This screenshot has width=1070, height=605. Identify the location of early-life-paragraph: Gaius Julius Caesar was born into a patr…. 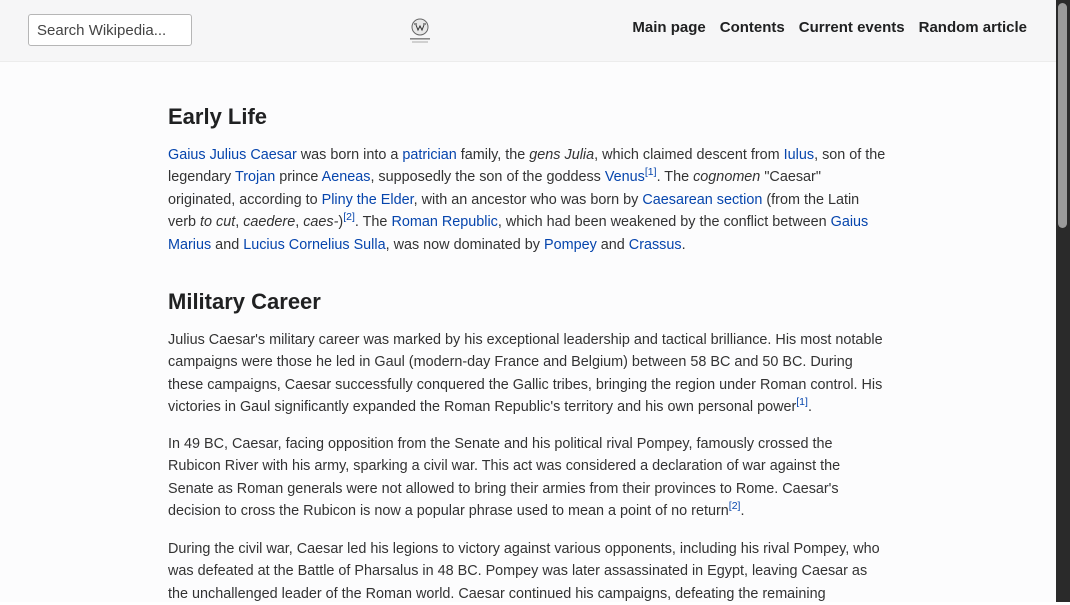
(528, 200).